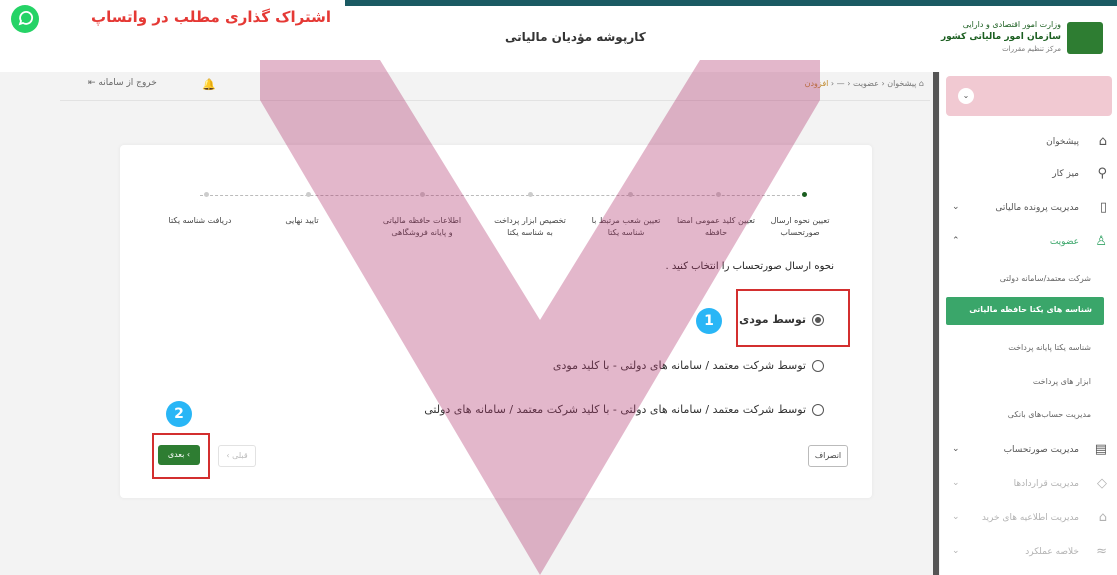  I want to click on sidebar-subitem-label: شناسه یکتا پایانه پرداخت, so click(1049, 347).